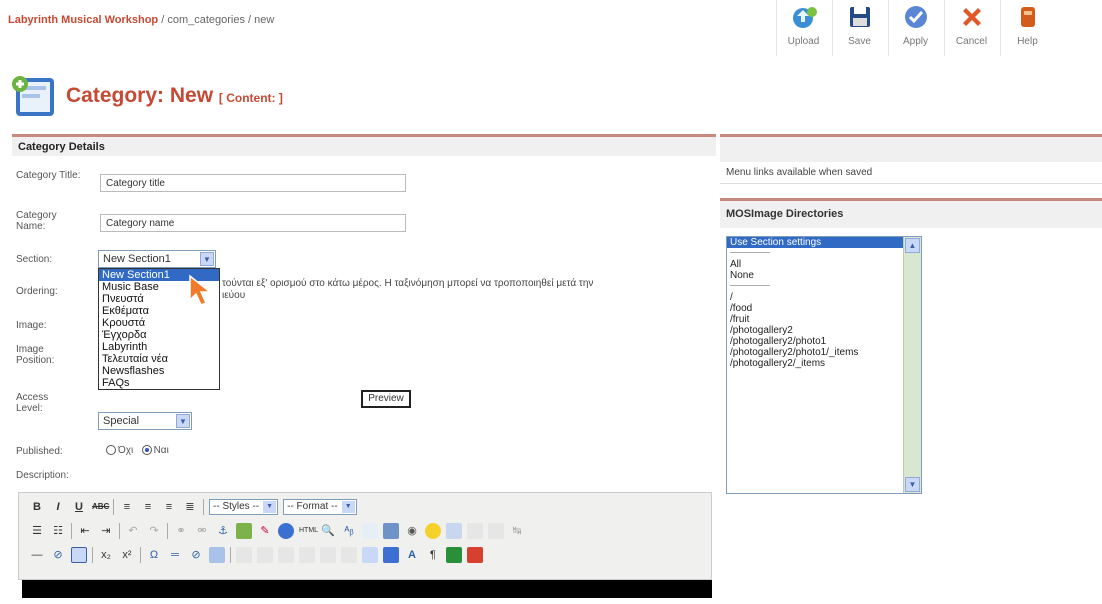  Describe the element at coordinates (412, 531) in the screenshot. I see `preview-icon: ◉` at that location.